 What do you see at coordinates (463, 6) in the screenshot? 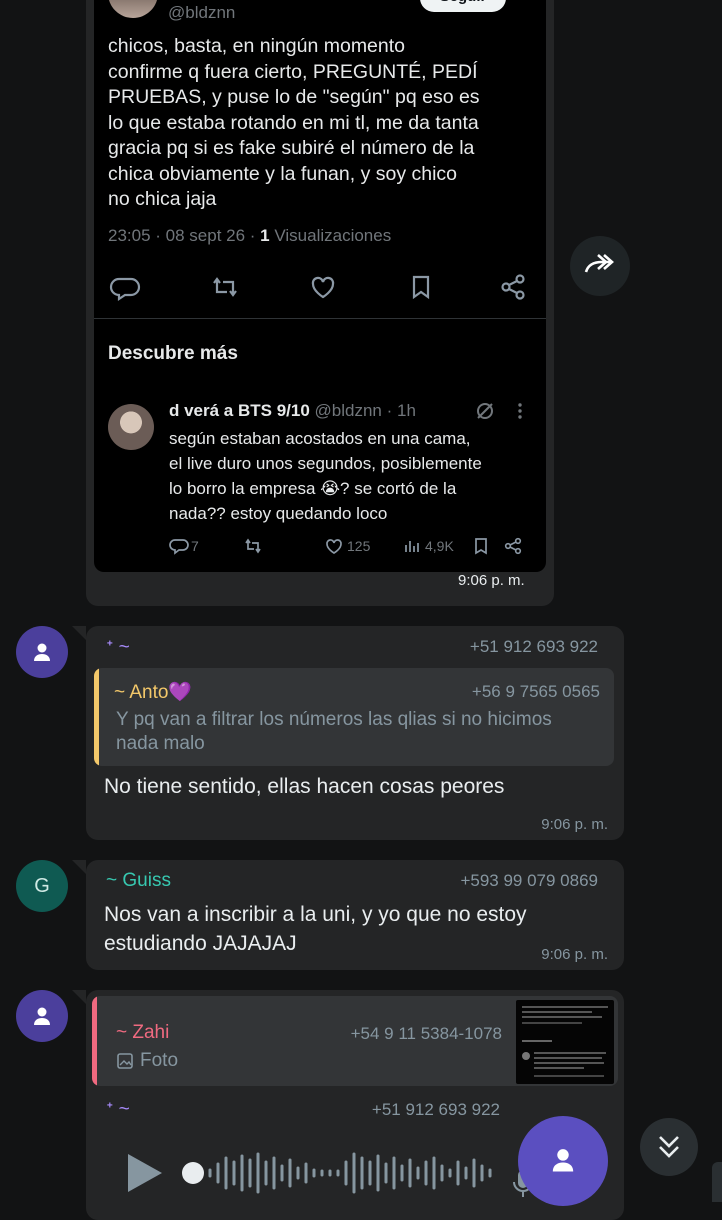
I see `tweet-follow-button: Seguir` at bounding box center [463, 6].